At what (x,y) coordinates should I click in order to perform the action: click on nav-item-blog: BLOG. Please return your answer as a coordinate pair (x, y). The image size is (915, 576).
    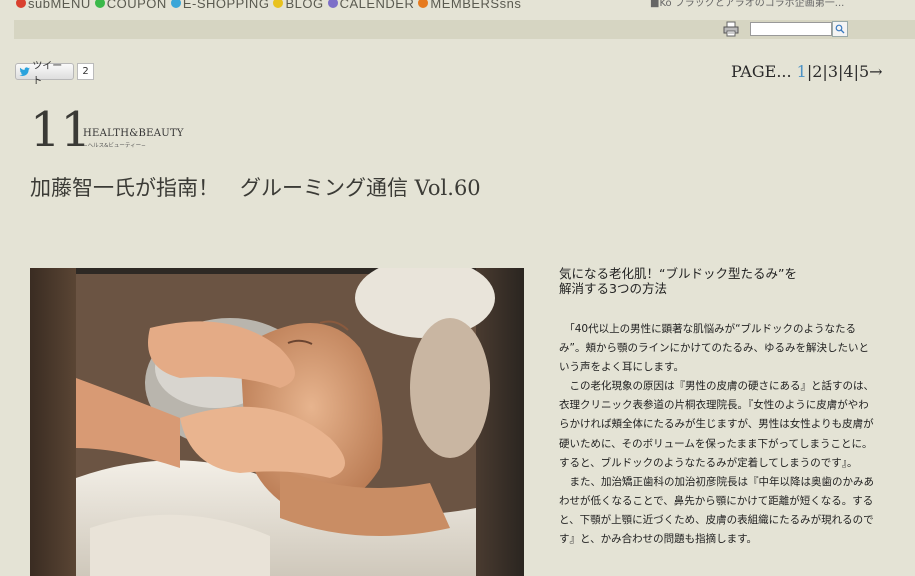
    Looking at the image, I should click on (298, 5).